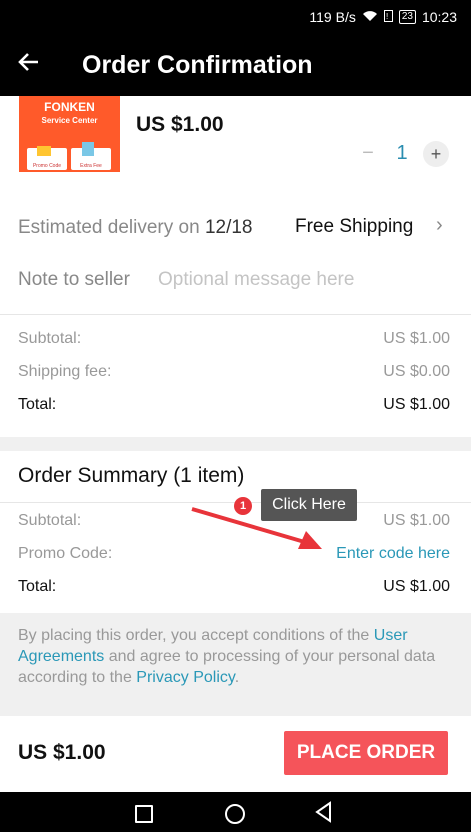 This screenshot has height=832, width=471. Describe the element at coordinates (197, 65) in the screenshot. I see `page-title: Order Confirmation` at that location.